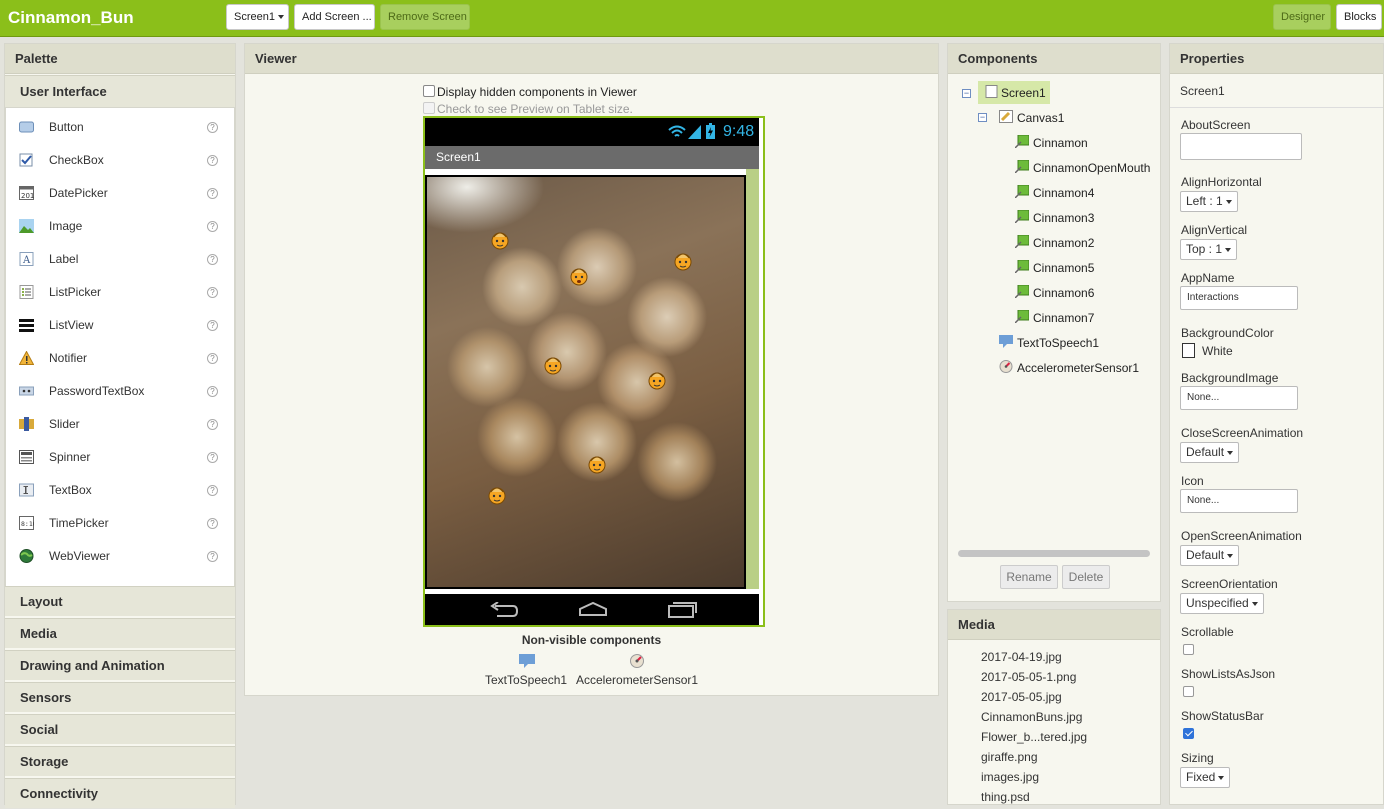 The image size is (1384, 809). What do you see at coordinates (1241, 146) in the screenshot?
I see `about-screen-textarea` at bounding box center [1241, 146].